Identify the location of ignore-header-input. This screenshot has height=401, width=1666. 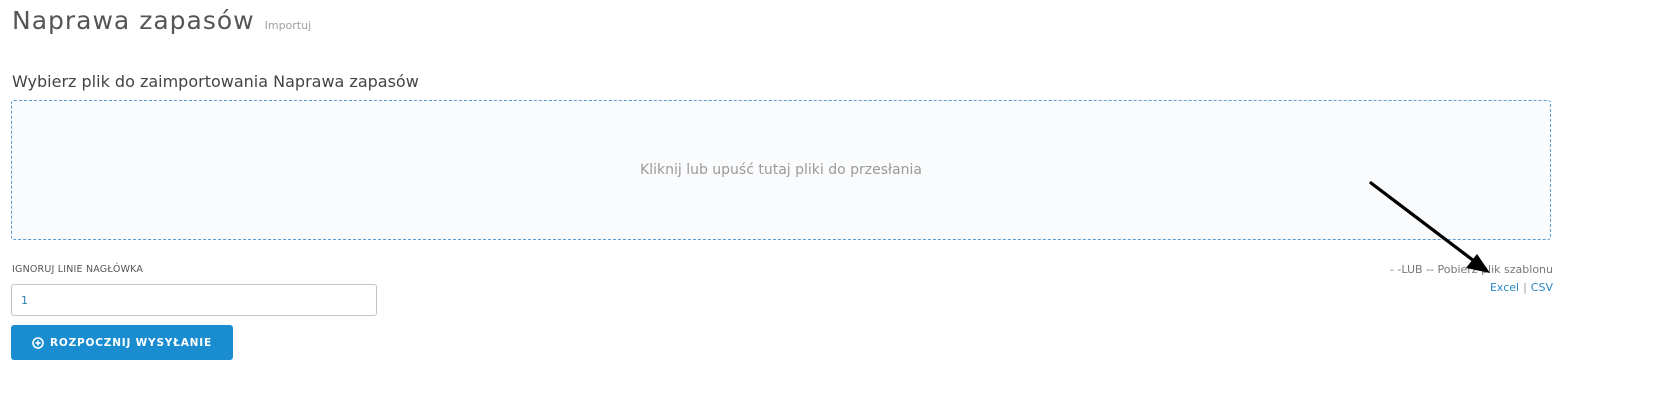
(194, 300).